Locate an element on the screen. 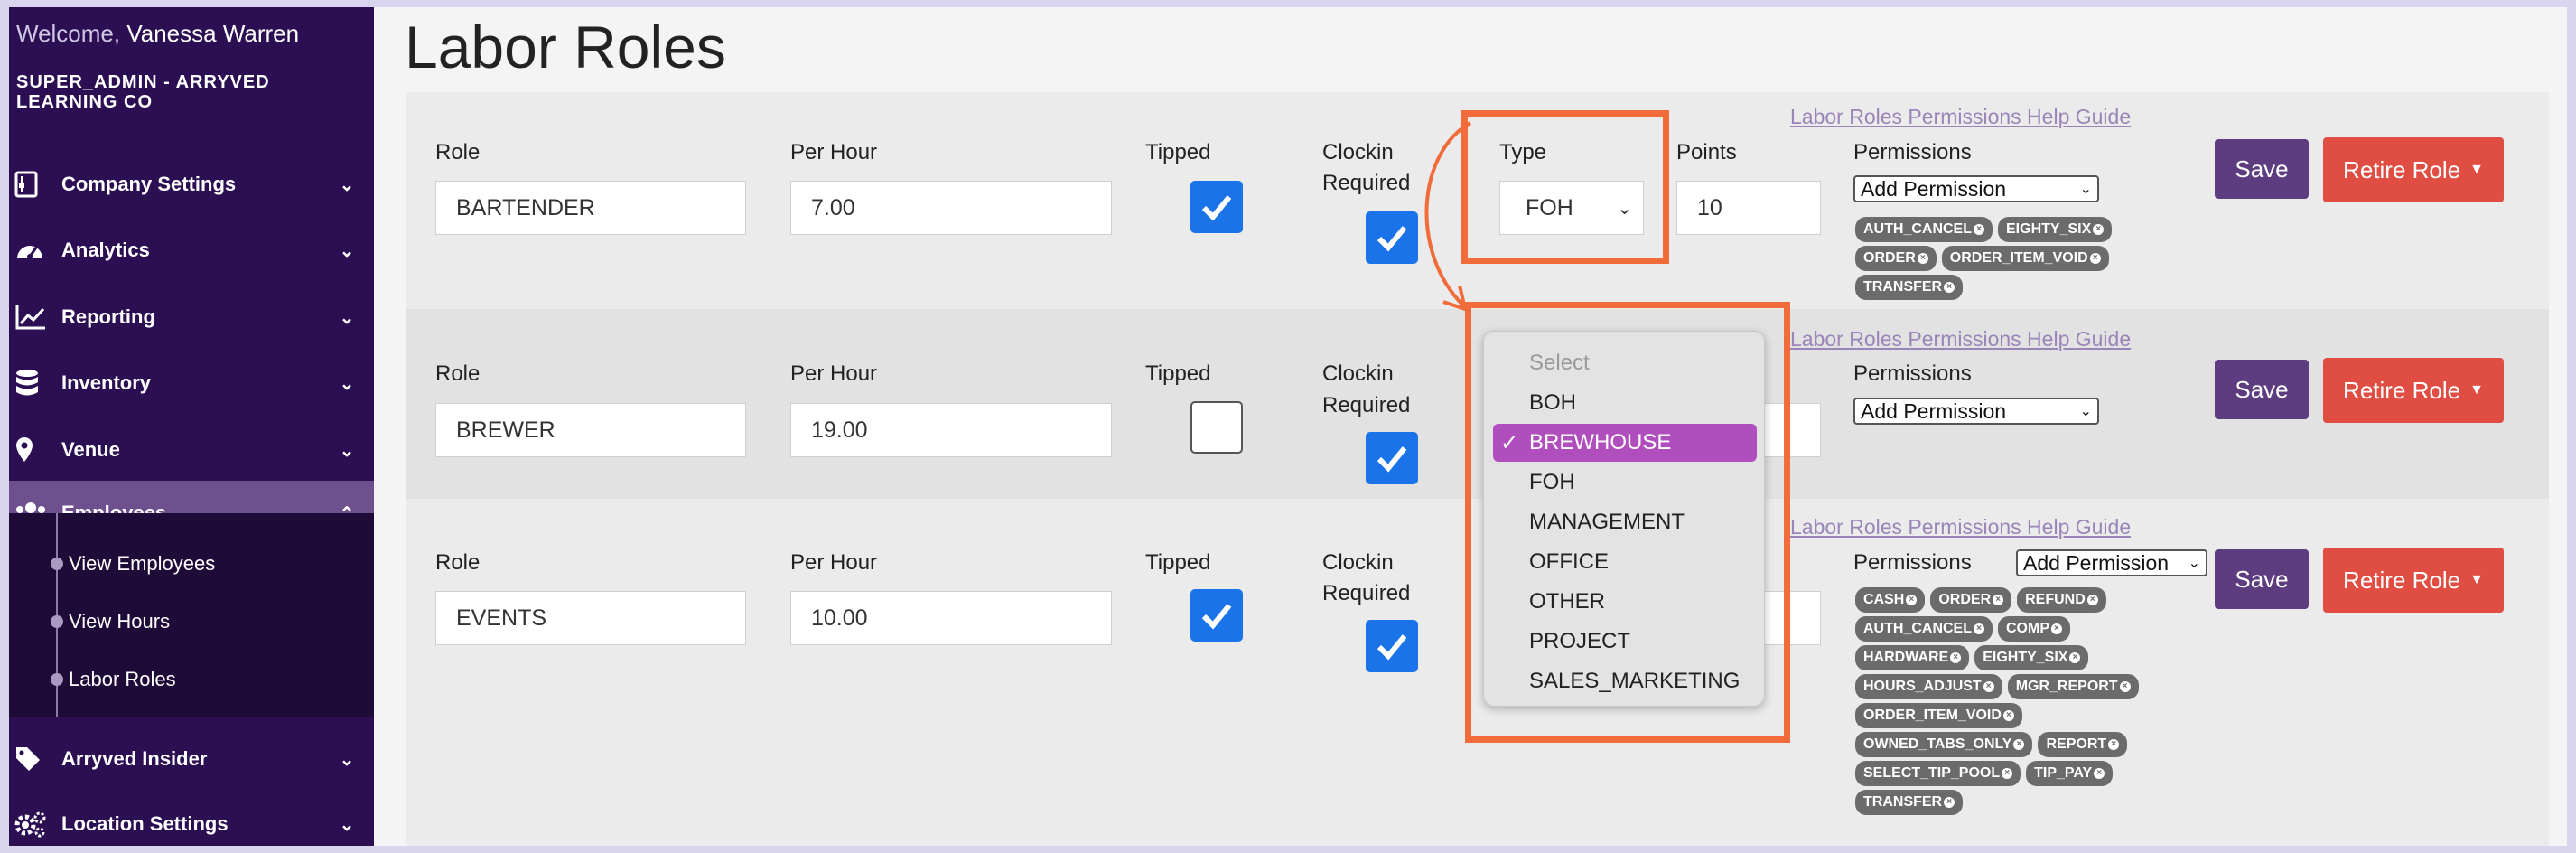  sliders-icon is located at coordinates (33, 184).